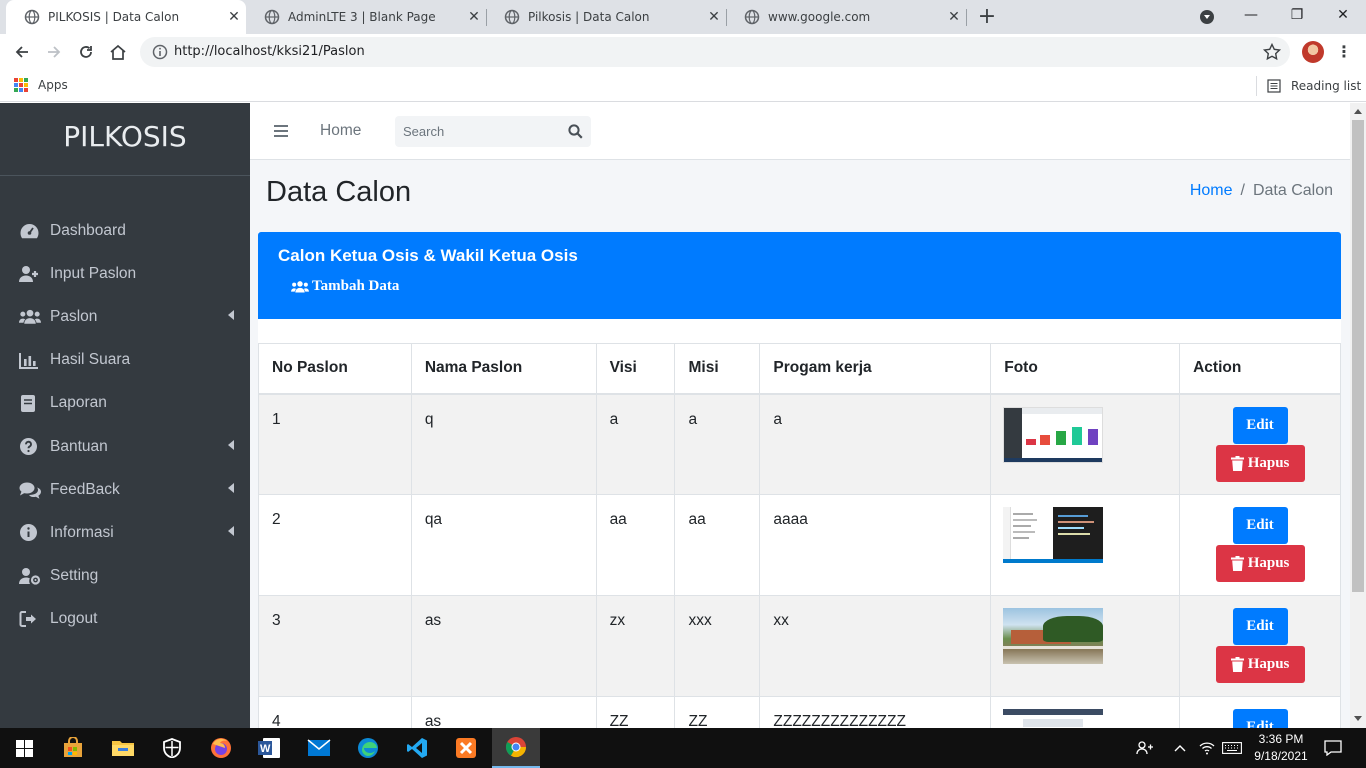 The height and width of the screenshot is (768, 1366). Describe the element at coordinates (503, 444) in the screenshot. I see `cell-nama: q` at that location.